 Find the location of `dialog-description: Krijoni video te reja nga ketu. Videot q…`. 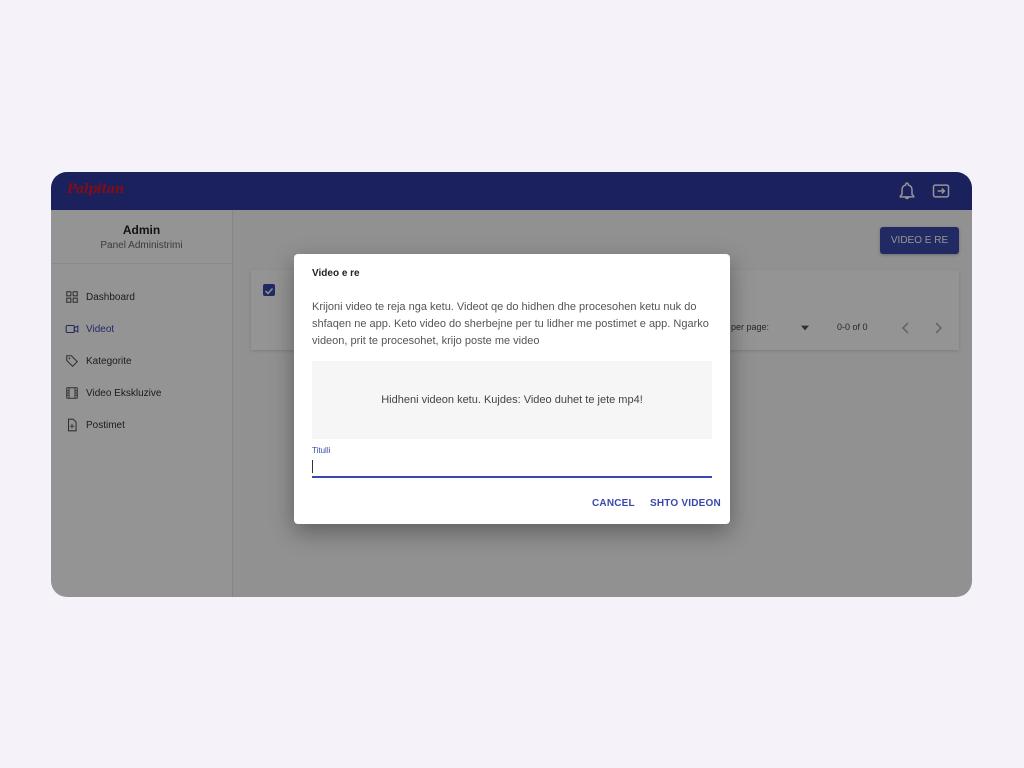

dialog-description: Krijoni video te reja nga ketu. Videot q… is located at coordinates (510, 324).